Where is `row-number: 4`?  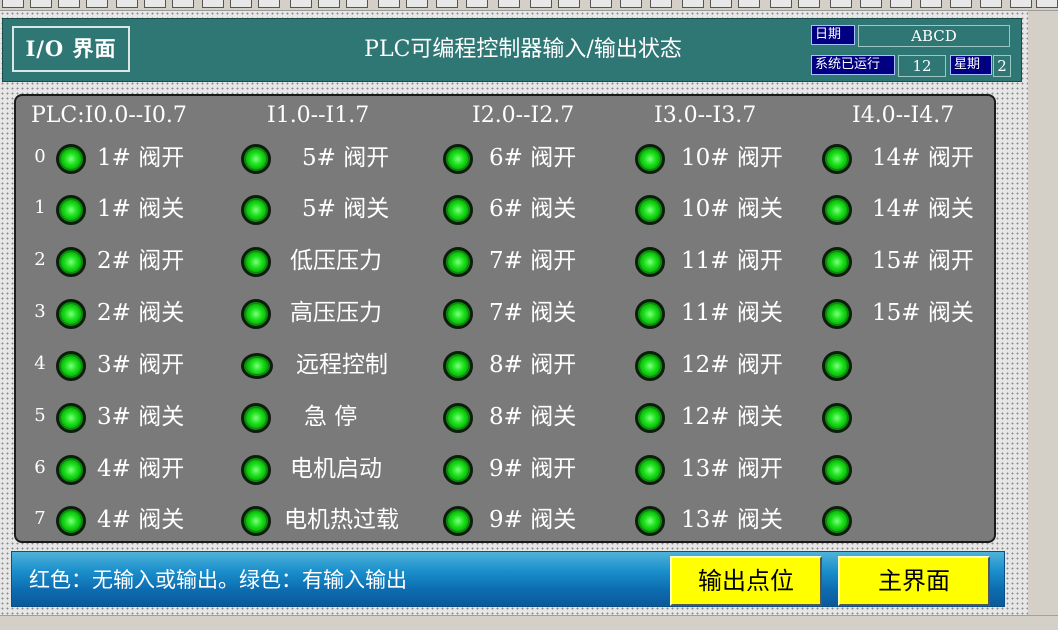
row-number: 4 is located at coordinates (40, 363).